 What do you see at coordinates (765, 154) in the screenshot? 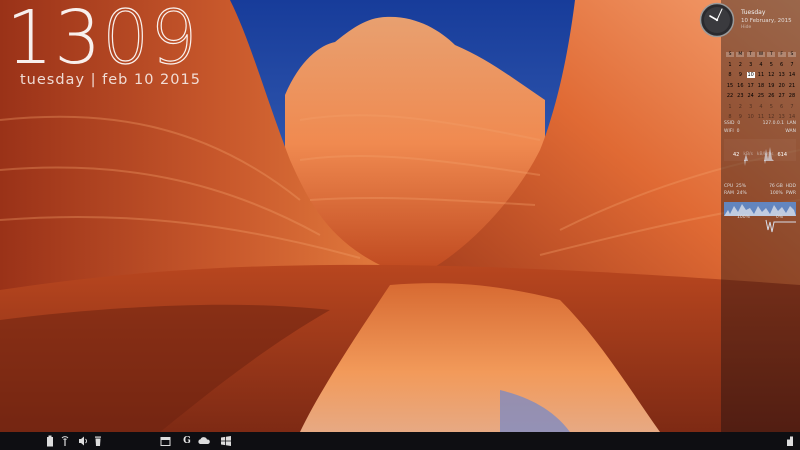
I see `upload-label: kB/kms` at bounding box center [765, 154].